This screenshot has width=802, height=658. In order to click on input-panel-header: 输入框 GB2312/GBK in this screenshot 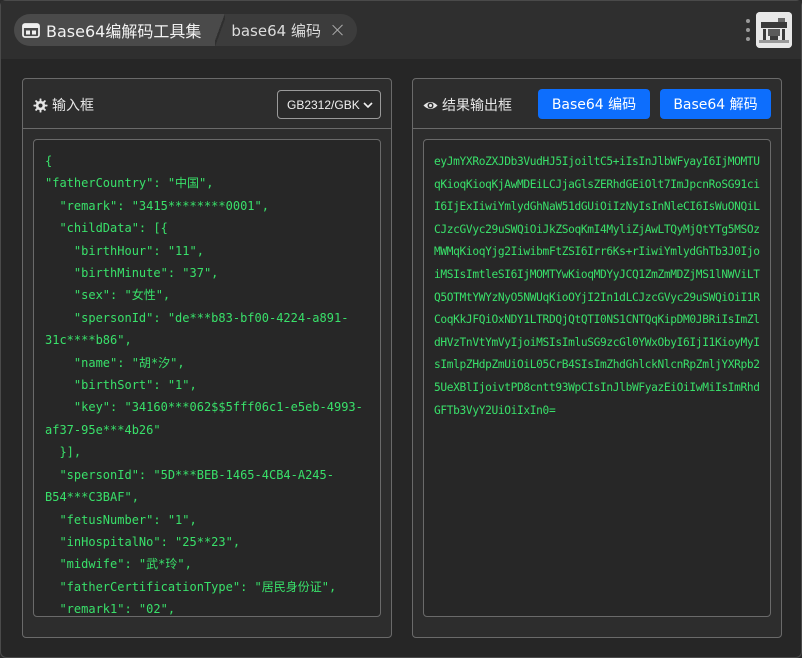, I will do `click(207, 104)`.